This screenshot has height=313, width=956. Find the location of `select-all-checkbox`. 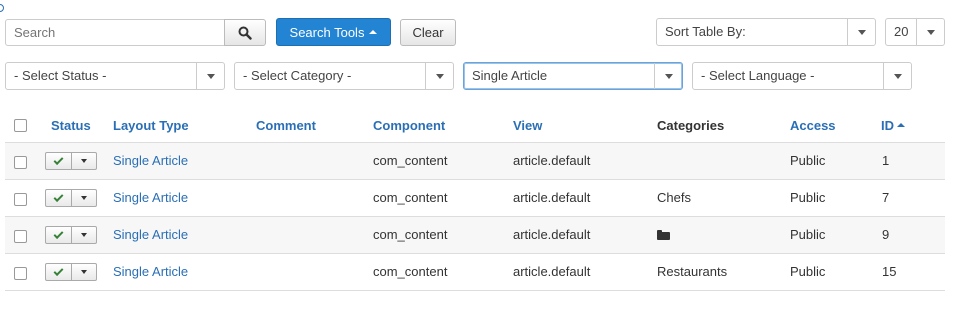

select-all-checkbox is located at coordinates (20, 125).